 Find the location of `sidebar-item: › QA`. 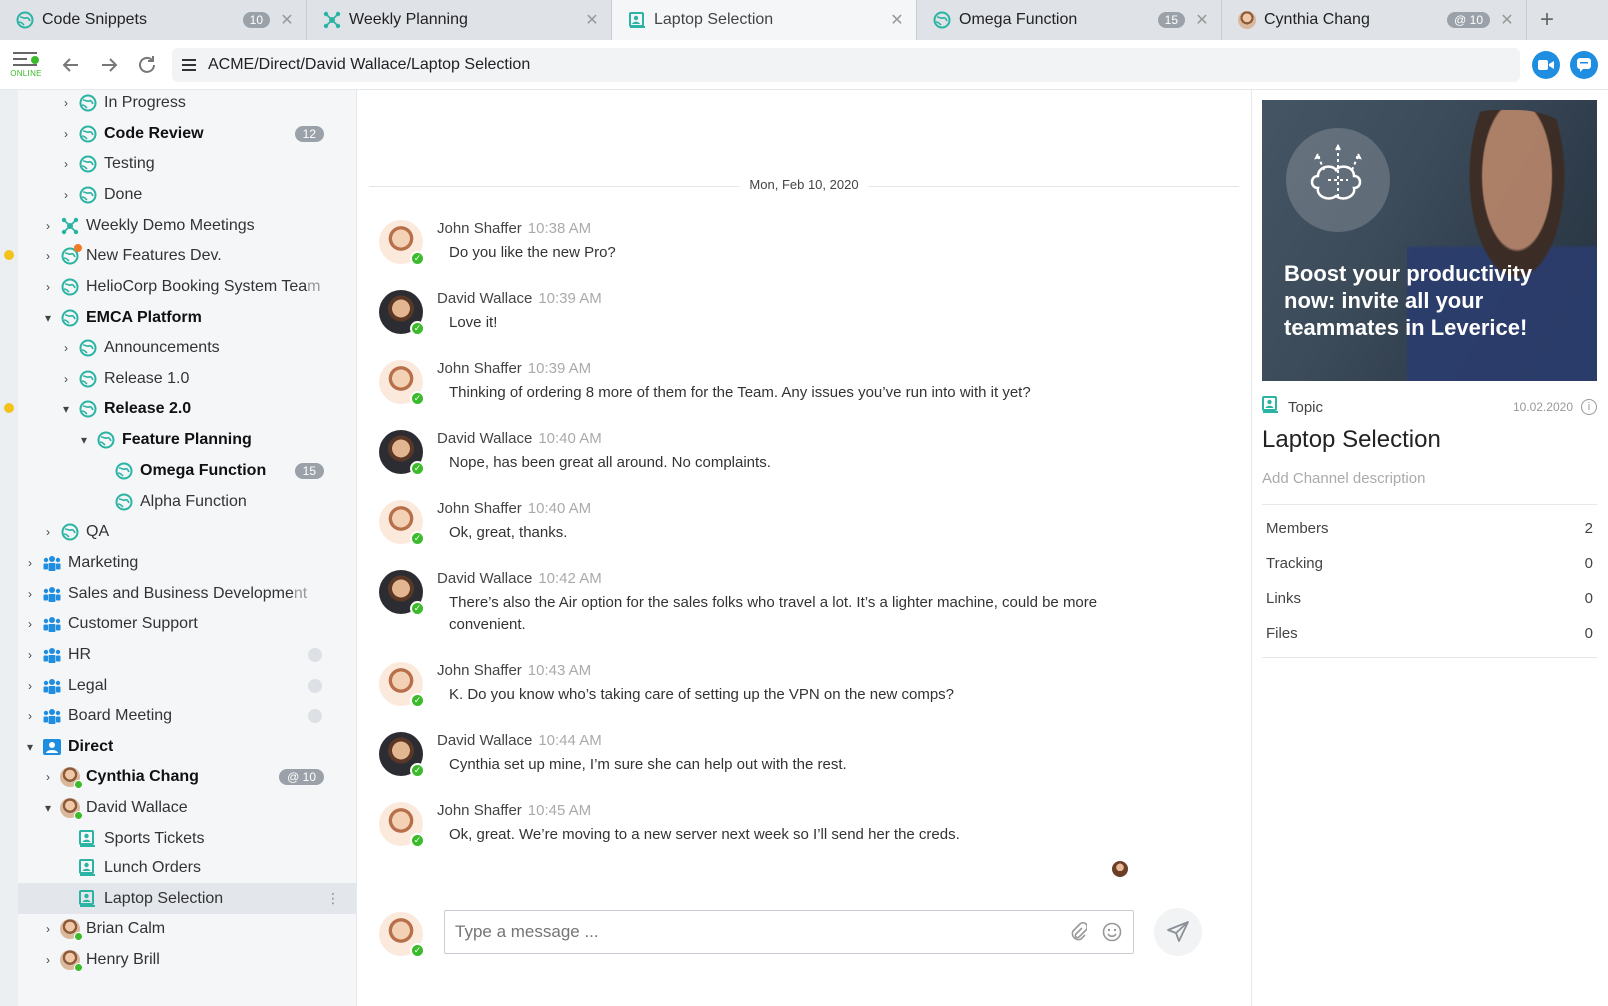

sidebar-item: › QA is located at coordinates (187, 531).